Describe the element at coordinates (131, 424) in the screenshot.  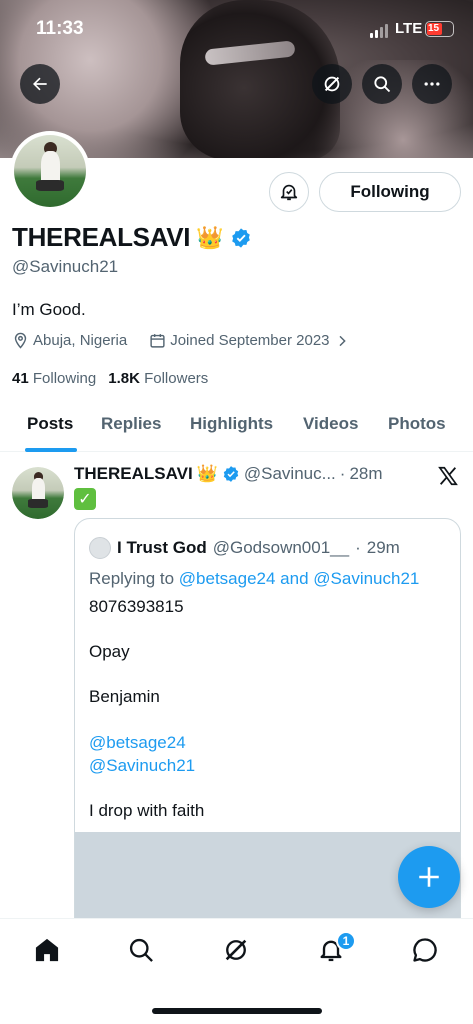
I see `tab-replies: Replies` at that location.